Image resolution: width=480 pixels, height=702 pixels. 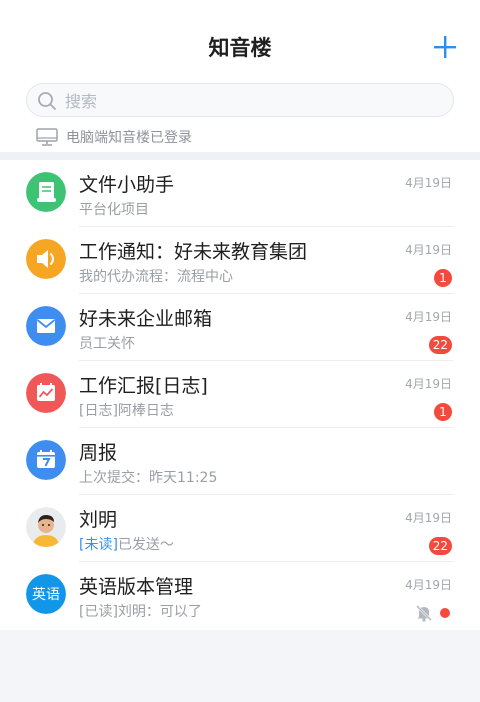 I want to click on conversation-preview: 平台化项目, so click(x=114, y=210).